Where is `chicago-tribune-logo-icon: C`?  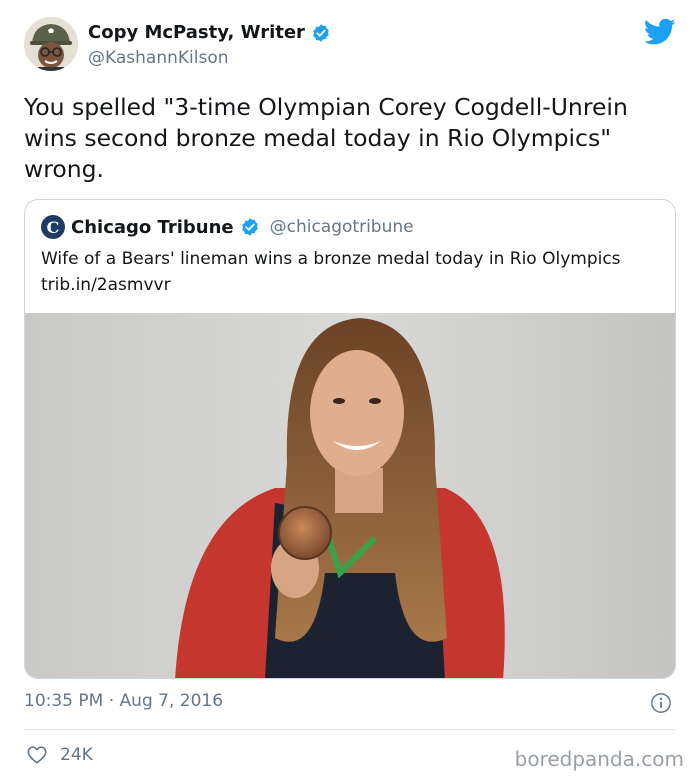
chicago-tribune-logo-icon: C is located at coordinates (53, 227).